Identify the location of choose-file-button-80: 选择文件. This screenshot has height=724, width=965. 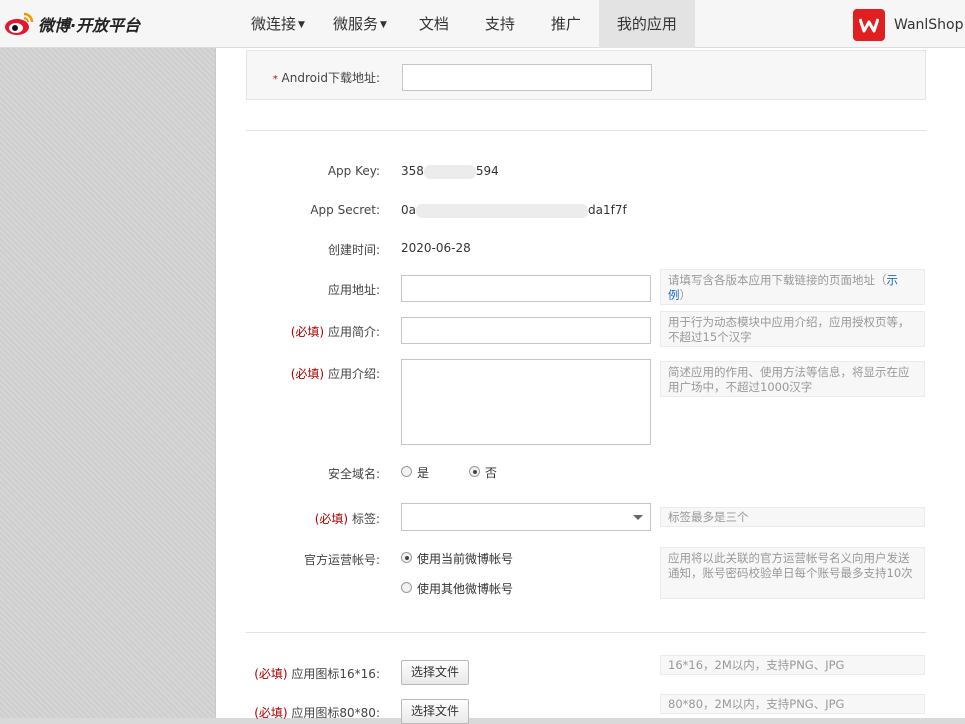
(435, 711).